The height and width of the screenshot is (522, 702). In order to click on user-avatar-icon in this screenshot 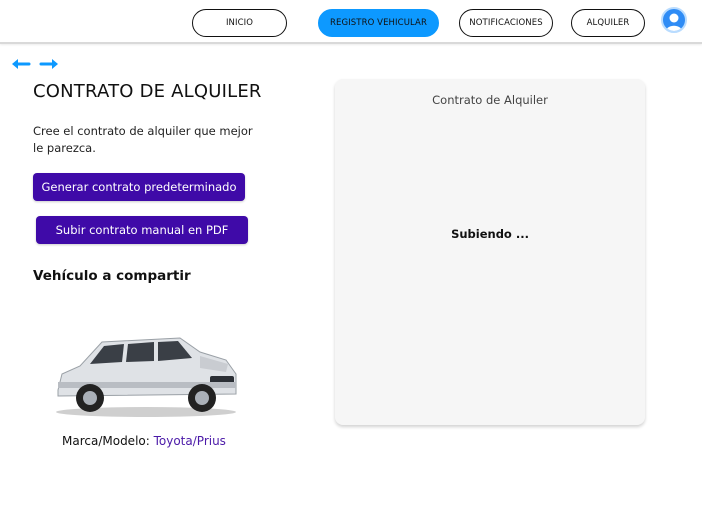, I will do `click(674, 20)`.